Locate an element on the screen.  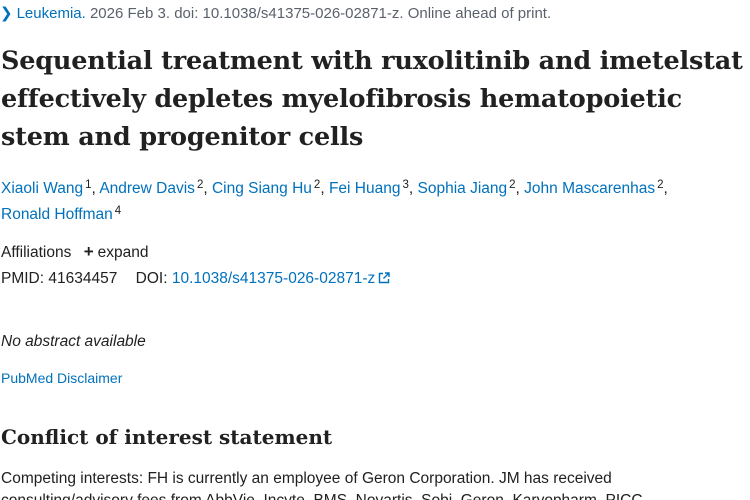
author-item: Cing Siang Hu 2 is located at coordinates (266, 188).